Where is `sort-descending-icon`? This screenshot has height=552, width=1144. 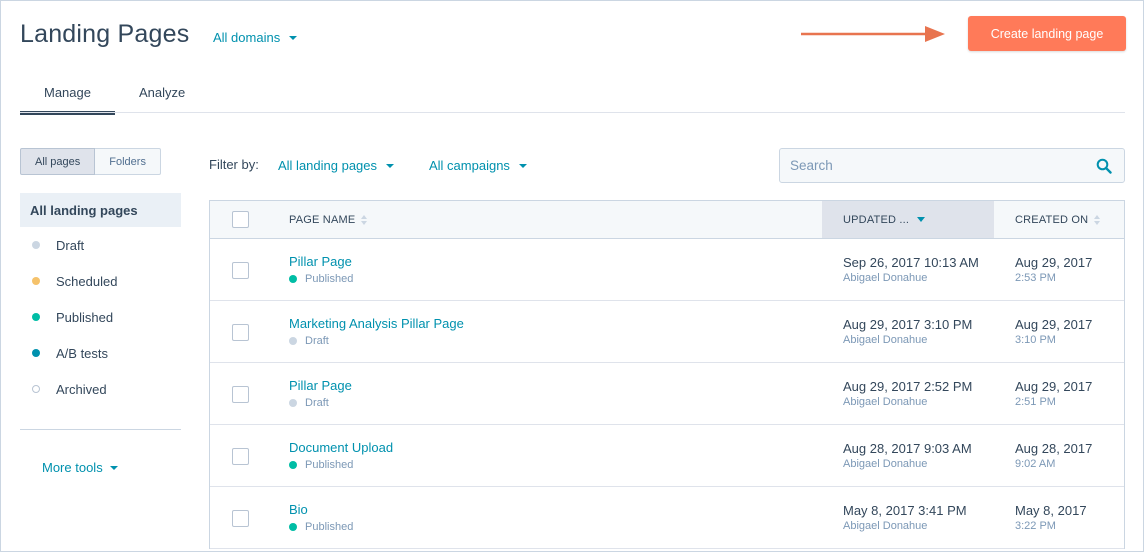
sort-descending-icon is located at coordinates (921, 219).